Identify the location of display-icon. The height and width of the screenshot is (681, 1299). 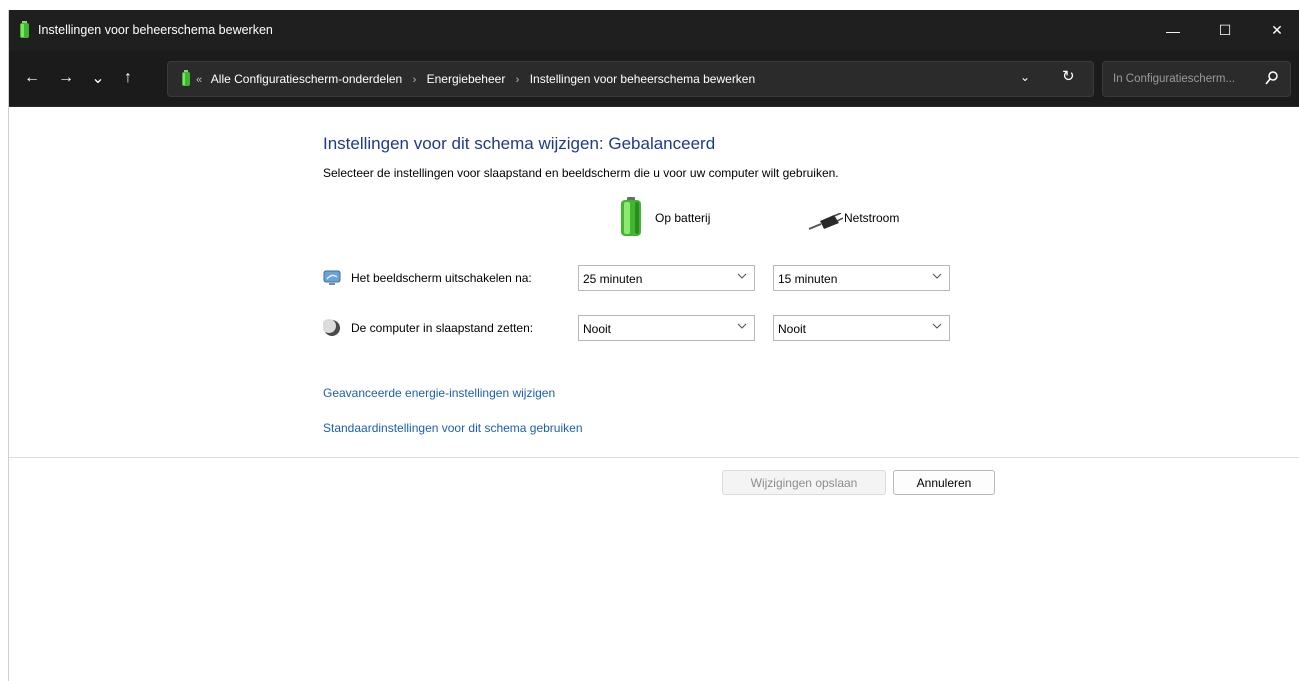
(332, 277).